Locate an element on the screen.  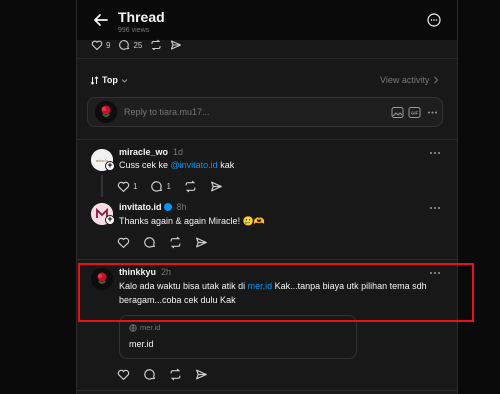
comment-actions: 1 1 is located at coordinates (170, 186).